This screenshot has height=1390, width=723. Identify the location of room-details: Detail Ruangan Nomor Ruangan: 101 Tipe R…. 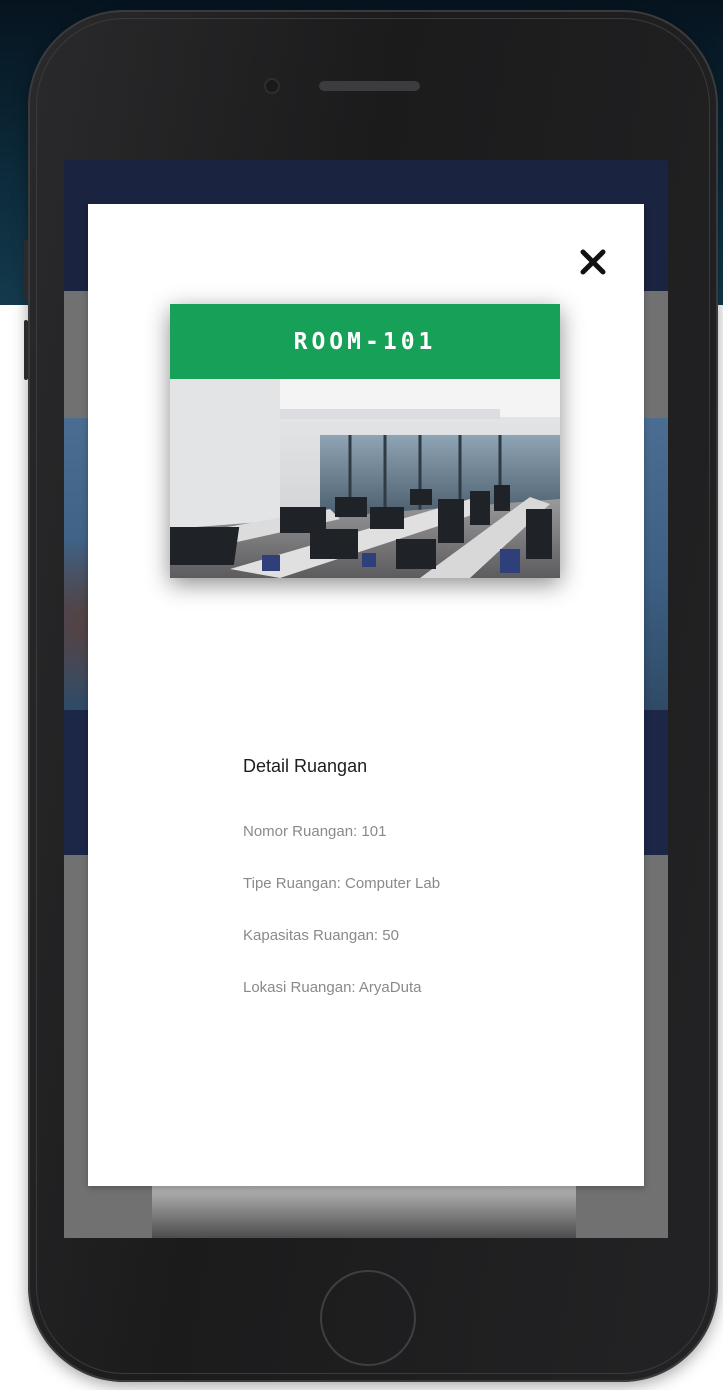
(433, 893).